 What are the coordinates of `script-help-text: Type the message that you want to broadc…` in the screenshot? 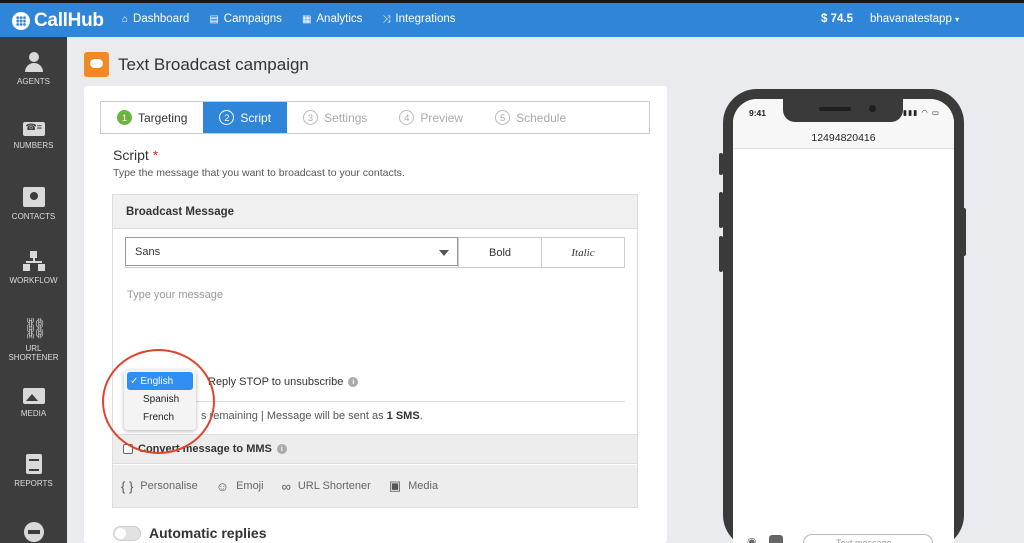 It's located at (259, 173).